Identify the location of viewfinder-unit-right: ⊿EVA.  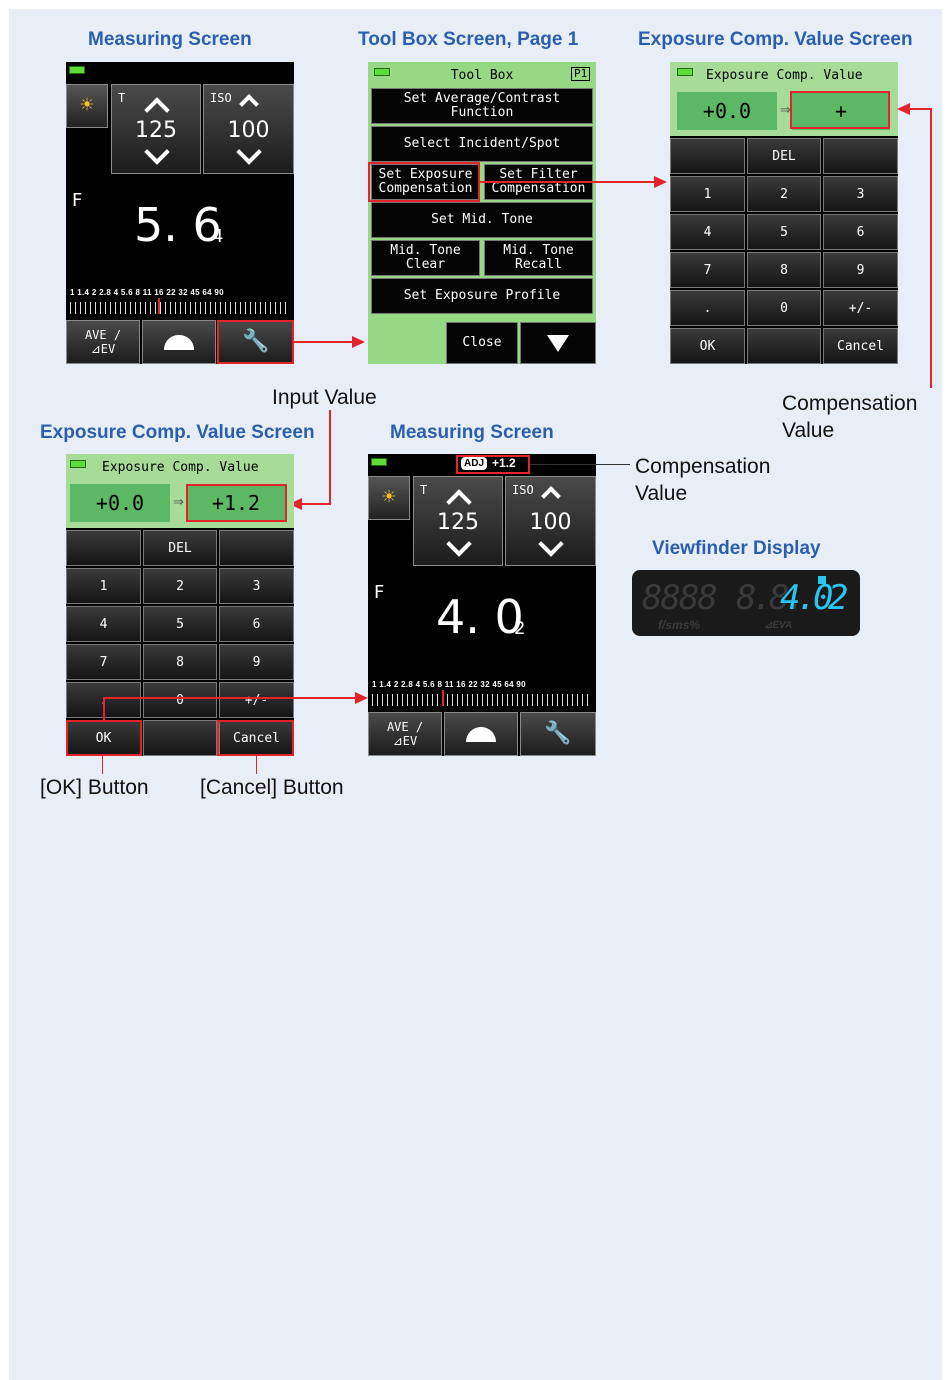
(778, 625).